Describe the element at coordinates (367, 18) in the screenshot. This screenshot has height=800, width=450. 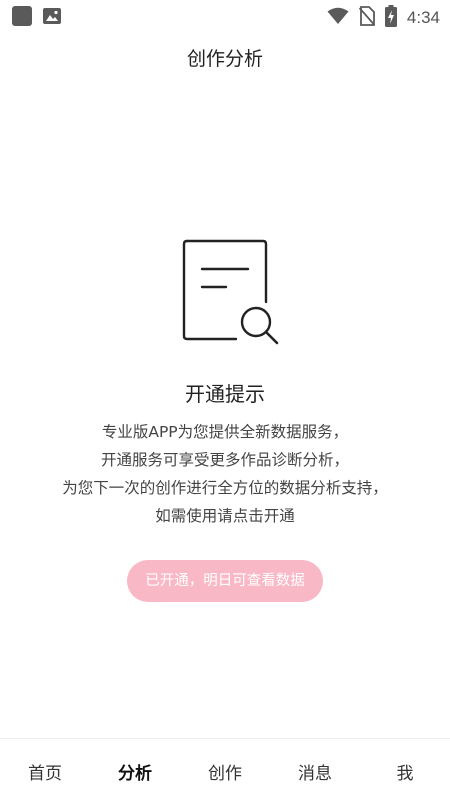
I see `no-sim-icon` at that location.